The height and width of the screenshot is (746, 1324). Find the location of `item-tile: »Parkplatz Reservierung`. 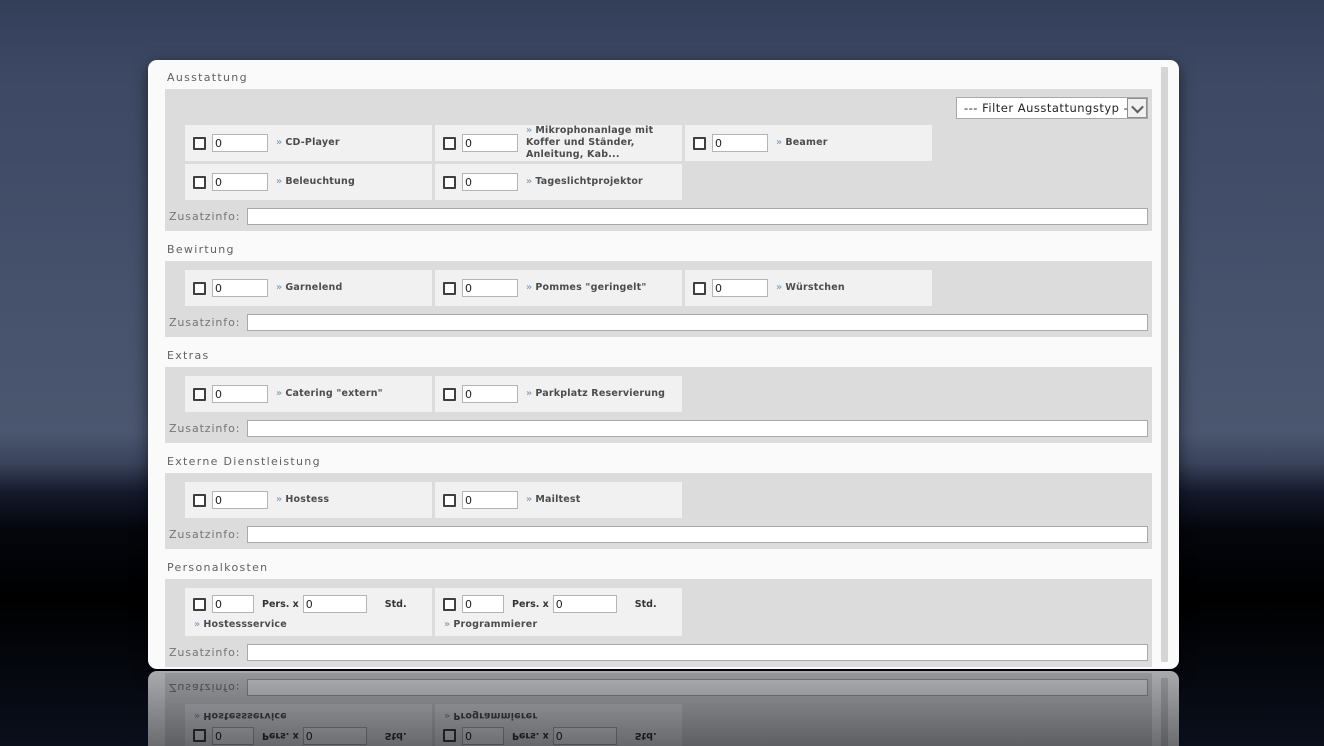

item-tile: »Parkplatz Reservierung is located at coordinates (558, 394).